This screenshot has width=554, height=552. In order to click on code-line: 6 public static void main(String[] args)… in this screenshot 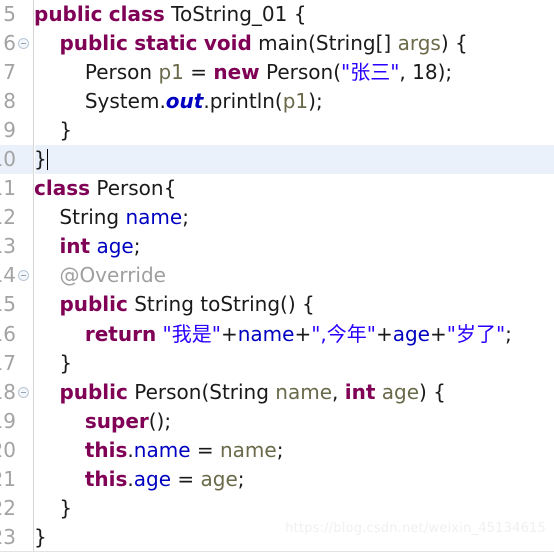, I will do `click(277, 43)`.